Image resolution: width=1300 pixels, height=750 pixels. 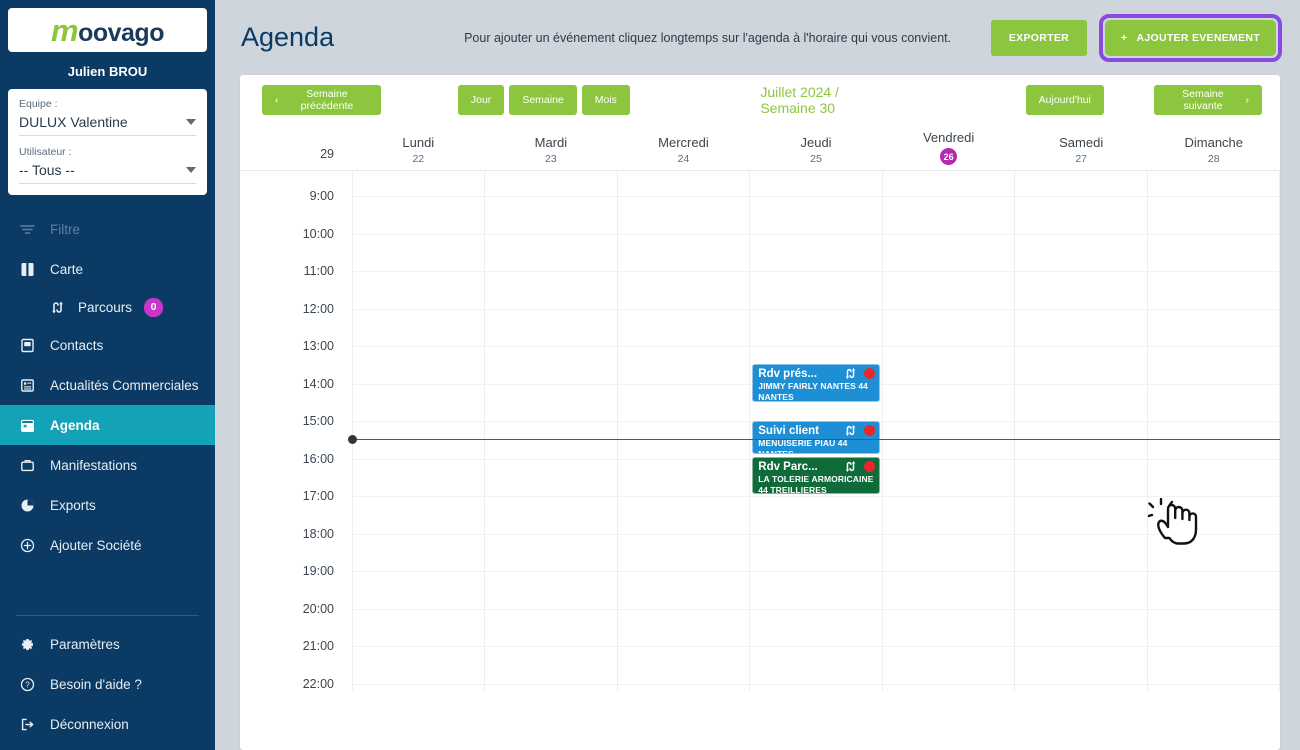 I want to click on calendar-period-title: Juillet 2024 / Semaine 30, so click(x=799, y=100).